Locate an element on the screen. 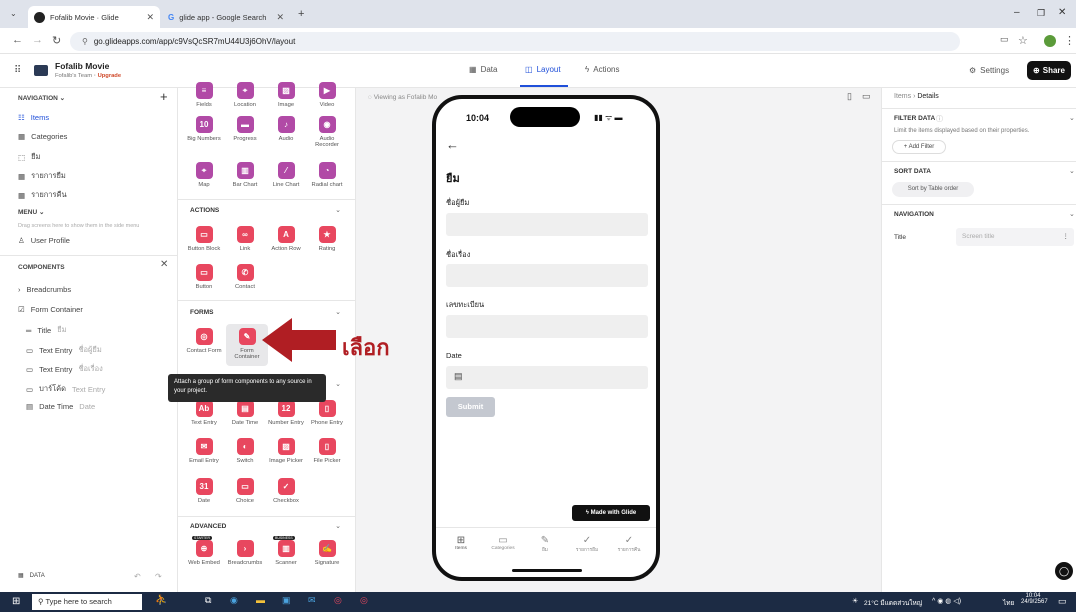  share-button: ⊕ Share is located at coordinates (1049, 70).